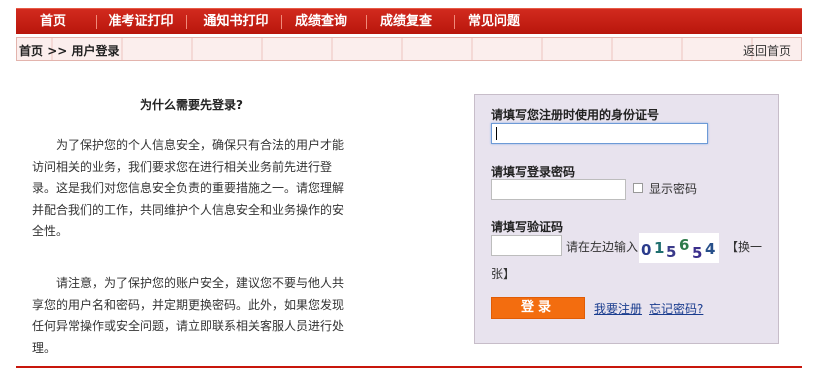 The image size is (817, 375). Describe the element at coordinates (767, 50) in the screenshot. I see `back-home-link: 返回首页` at that location.